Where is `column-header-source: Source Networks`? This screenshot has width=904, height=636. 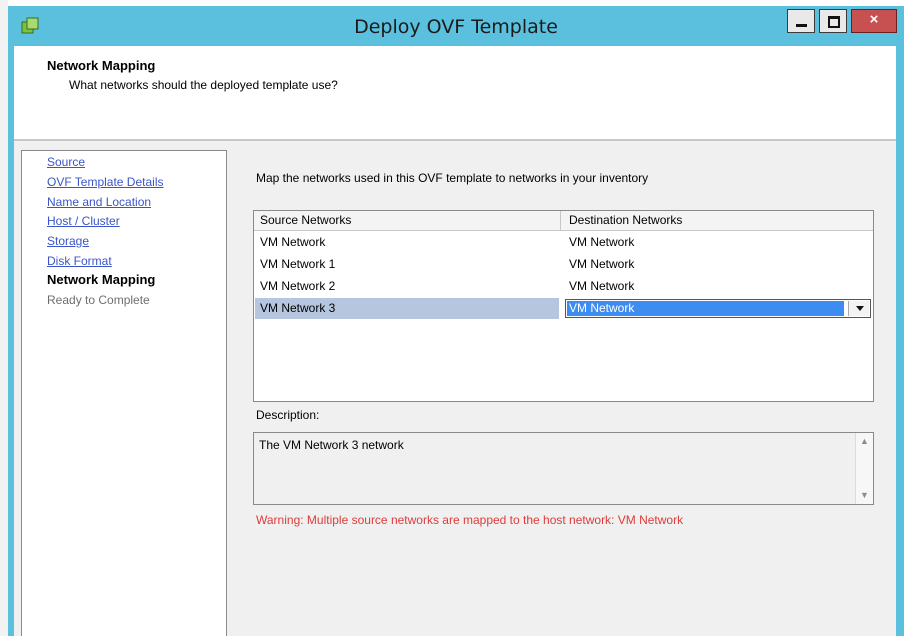
column-header-source: Source Networks is located at coordinates (407, 220).